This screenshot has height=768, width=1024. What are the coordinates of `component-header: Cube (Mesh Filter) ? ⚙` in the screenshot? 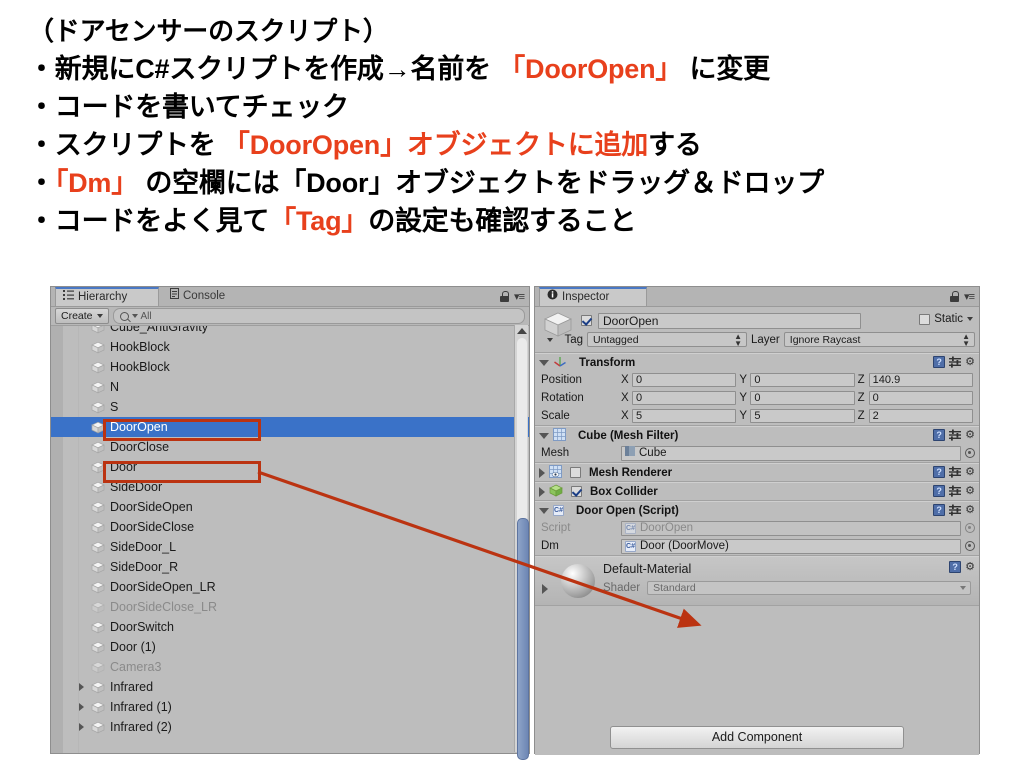 It's located at (757, 435).